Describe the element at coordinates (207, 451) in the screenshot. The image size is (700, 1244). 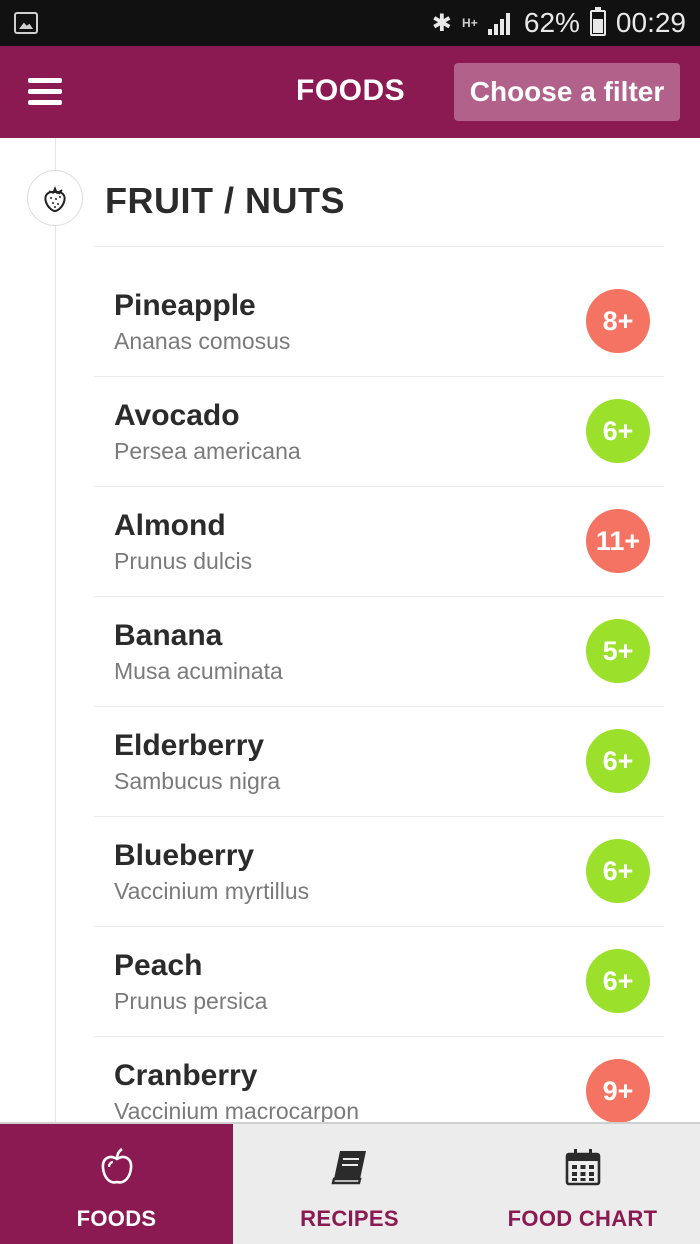
I see `food-latin-name: Persea americana` at that location.